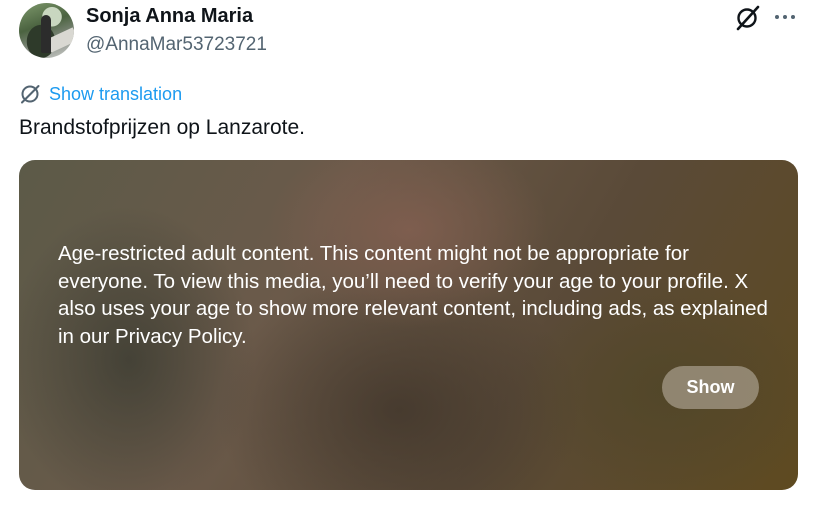 The width and height of the screenshot is (821, 508). I want to click on show-translation-link: Show translation, so click(100, 94).